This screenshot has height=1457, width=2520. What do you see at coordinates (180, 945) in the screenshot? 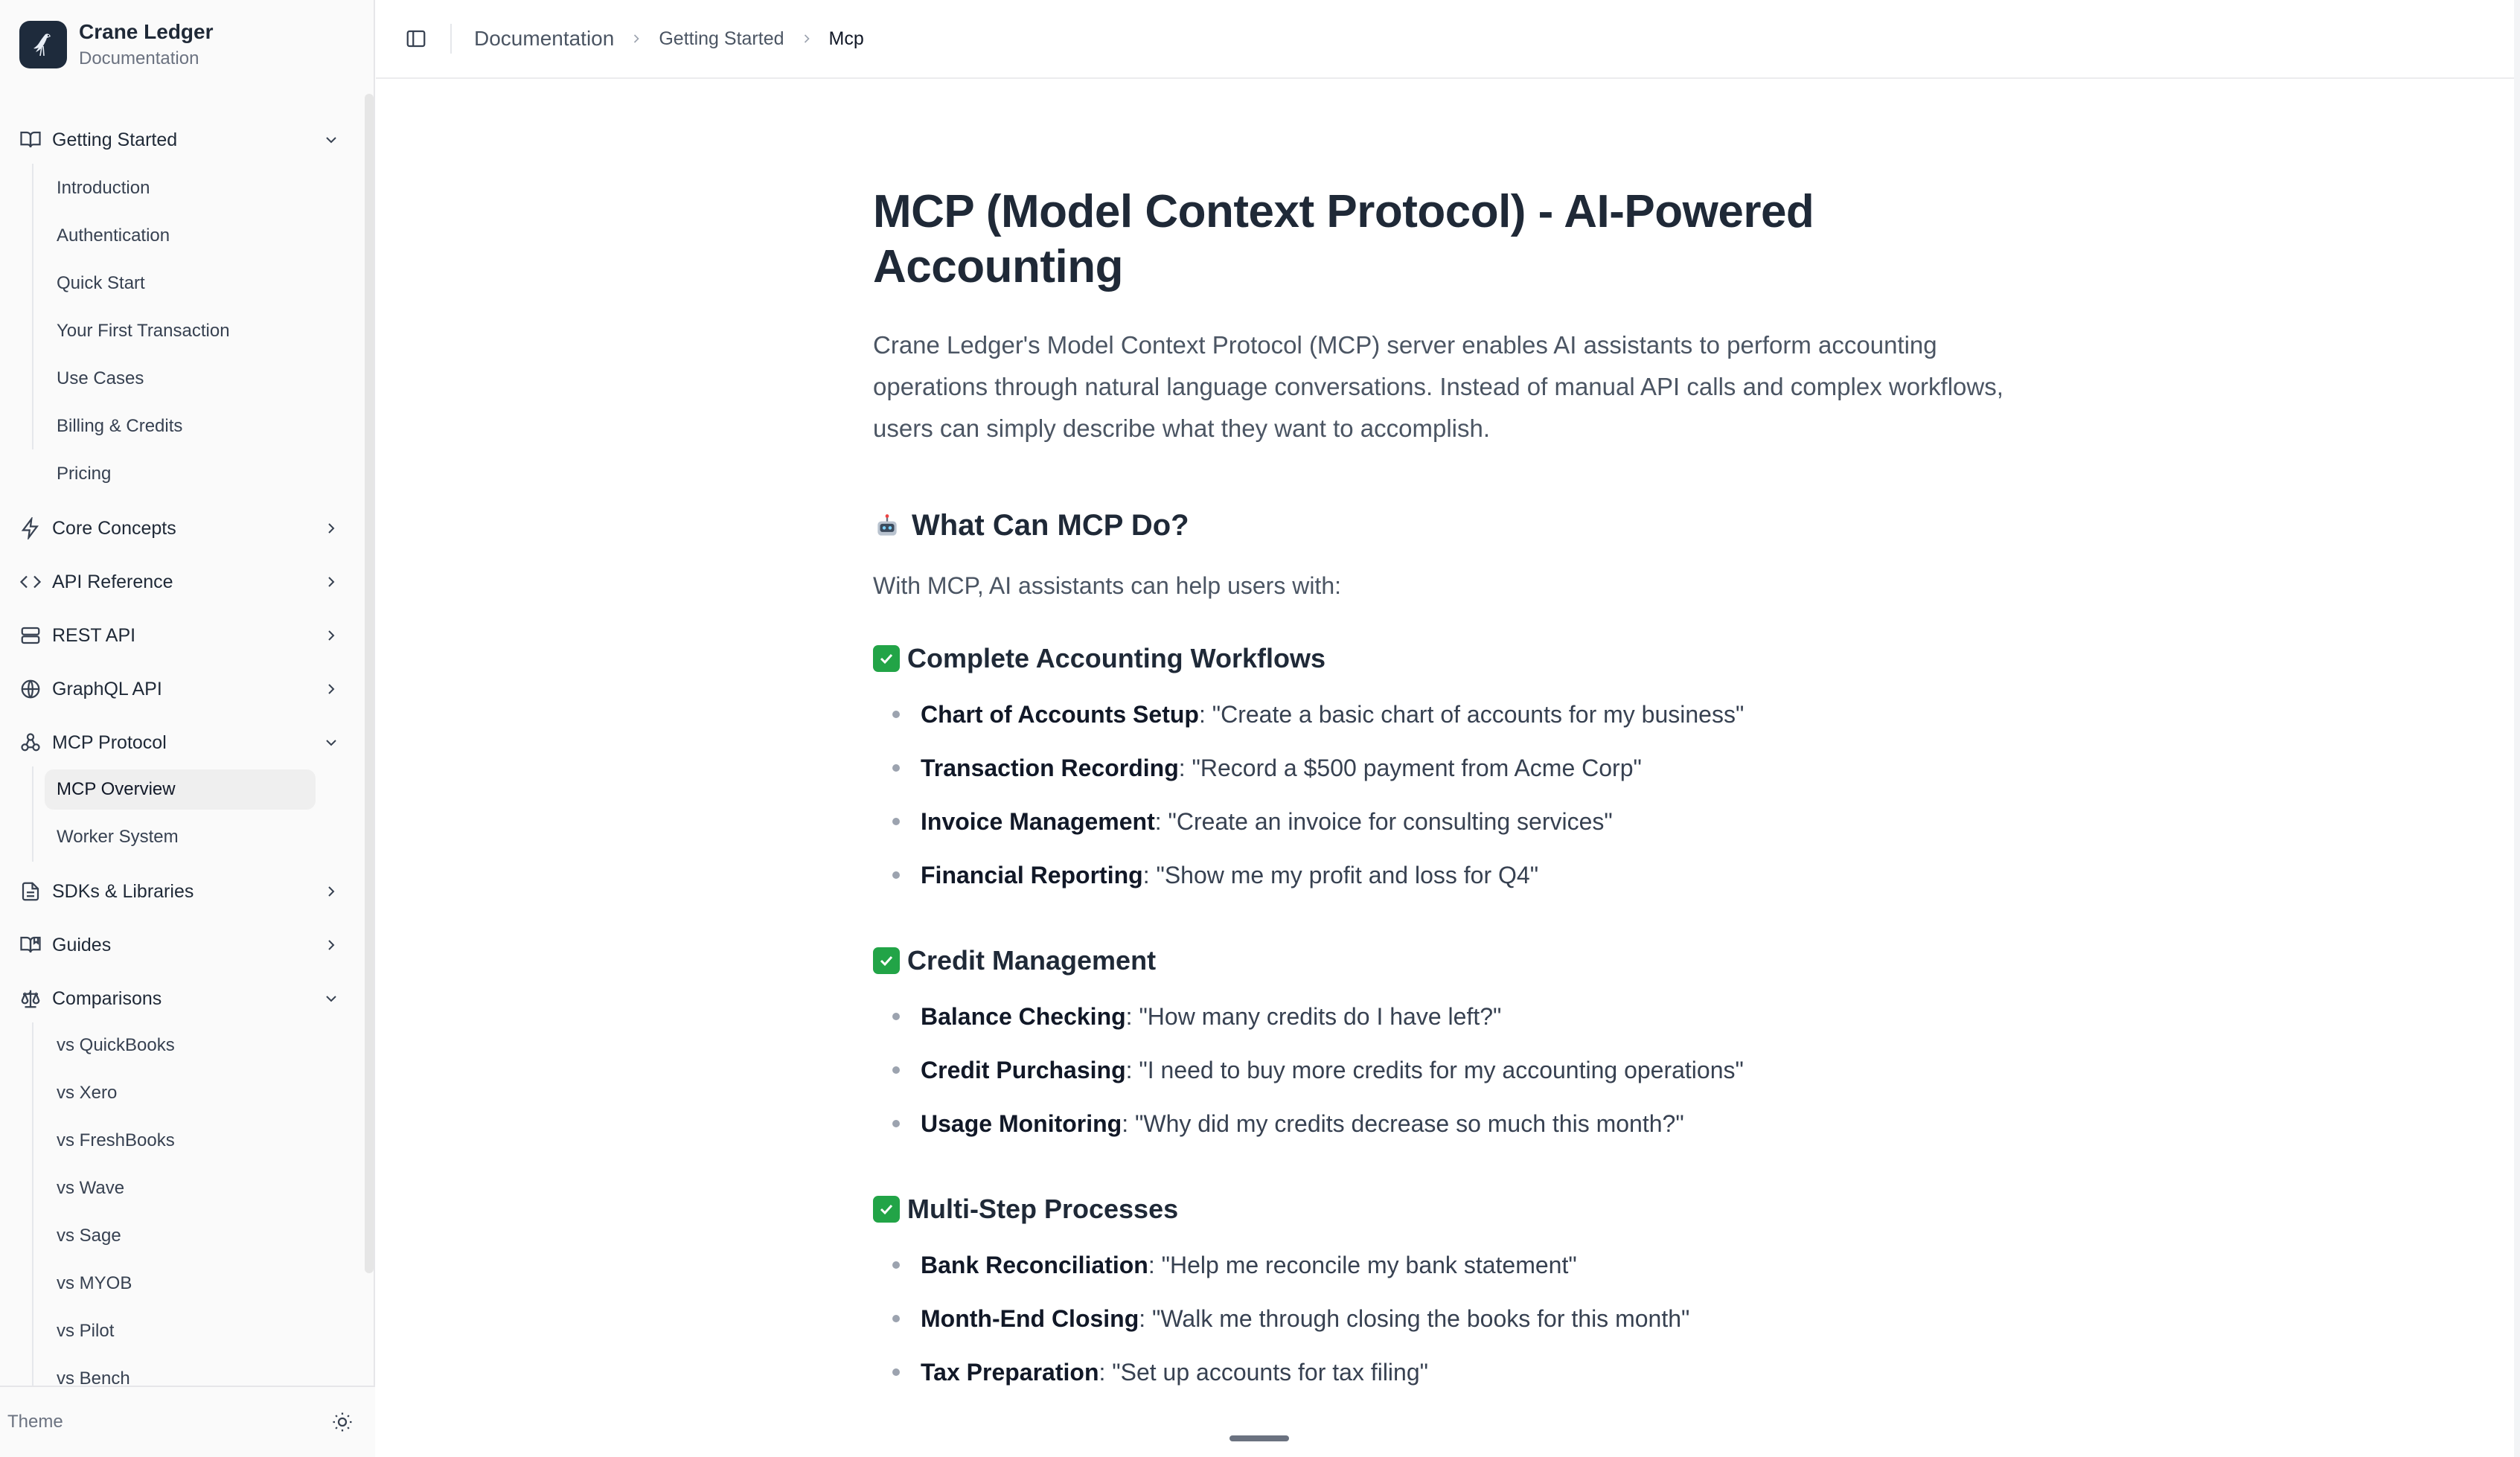
I see `sidebar-section-guides: Guides` at bounding box center [180, 945].